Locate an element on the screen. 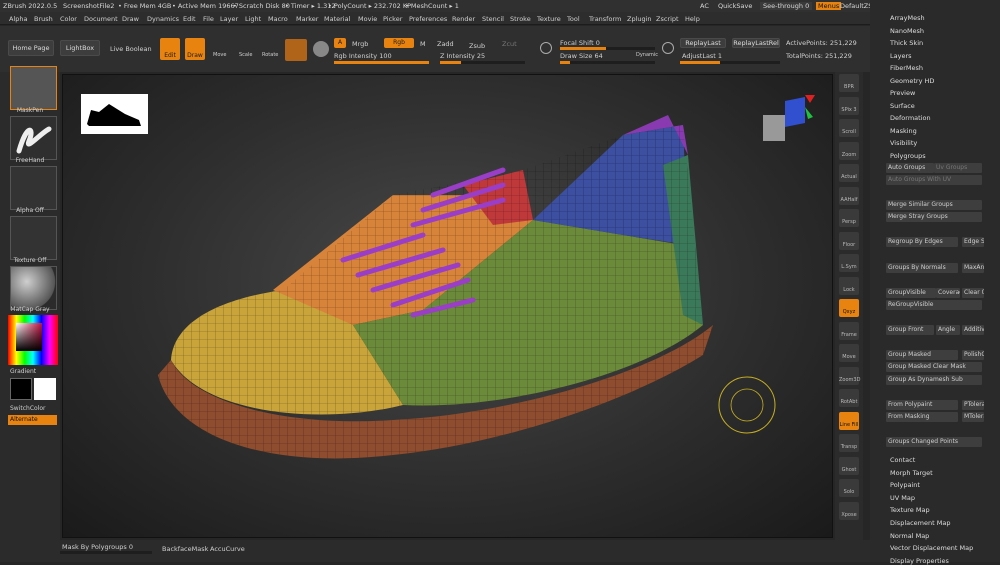 The width and height of the screenshot is (1000, 565). move-button: Move is located at coordinates (219, 55).